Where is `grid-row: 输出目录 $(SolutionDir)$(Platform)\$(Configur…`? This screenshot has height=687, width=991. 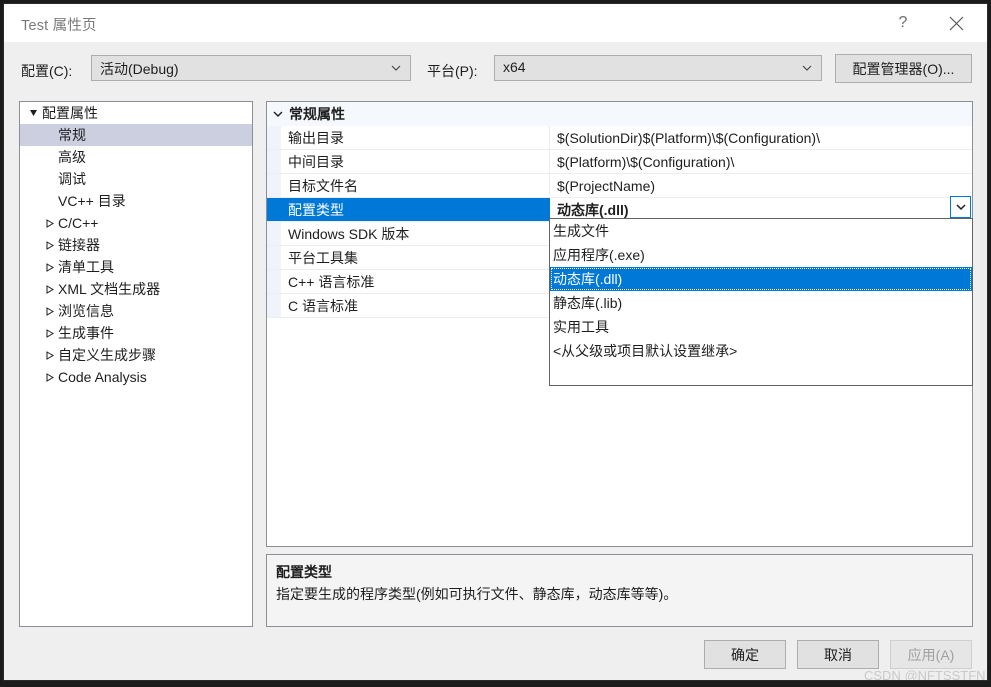 grid-row: 输出目录 $(SolutionDir)$(Platform)\$(Configur… is located at coordinates (619, 138).